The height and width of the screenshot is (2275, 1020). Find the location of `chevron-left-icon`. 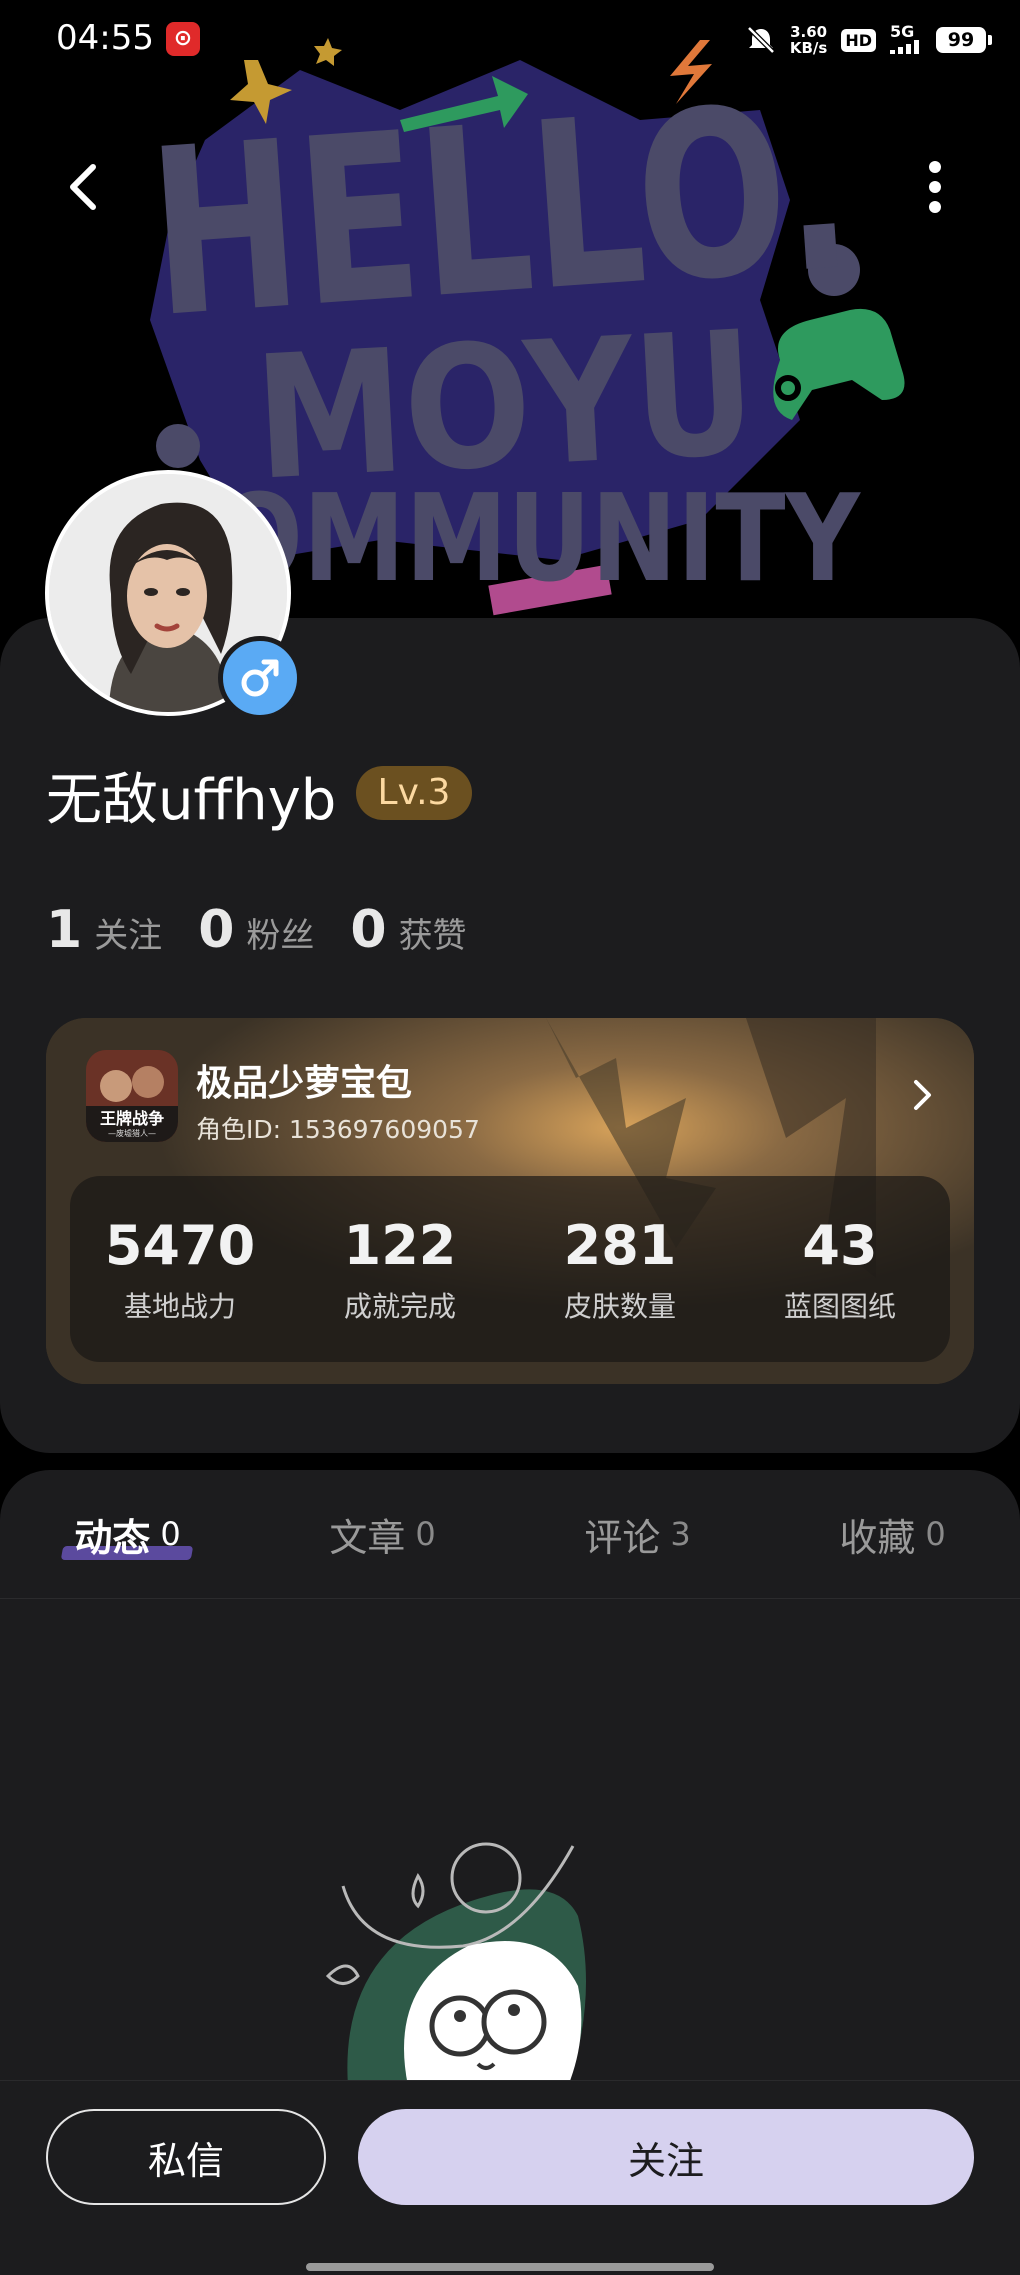

chevron-left-icon is located at coordinates (83, 187).